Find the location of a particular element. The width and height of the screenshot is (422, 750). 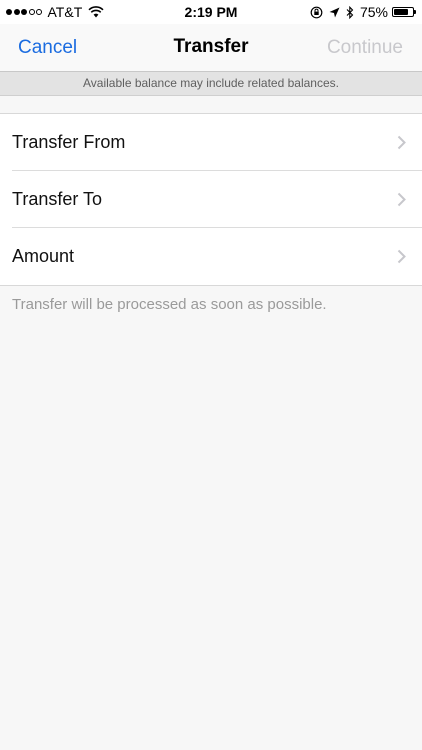

row-label: Transfer From is located at coordinates (69, 142).